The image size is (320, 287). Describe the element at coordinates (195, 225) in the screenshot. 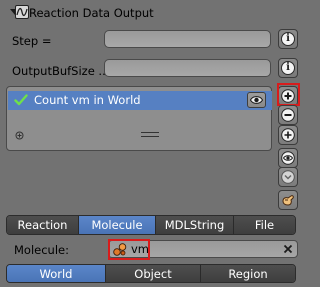

I see `tab-mdlstring: MDLString` at that location.